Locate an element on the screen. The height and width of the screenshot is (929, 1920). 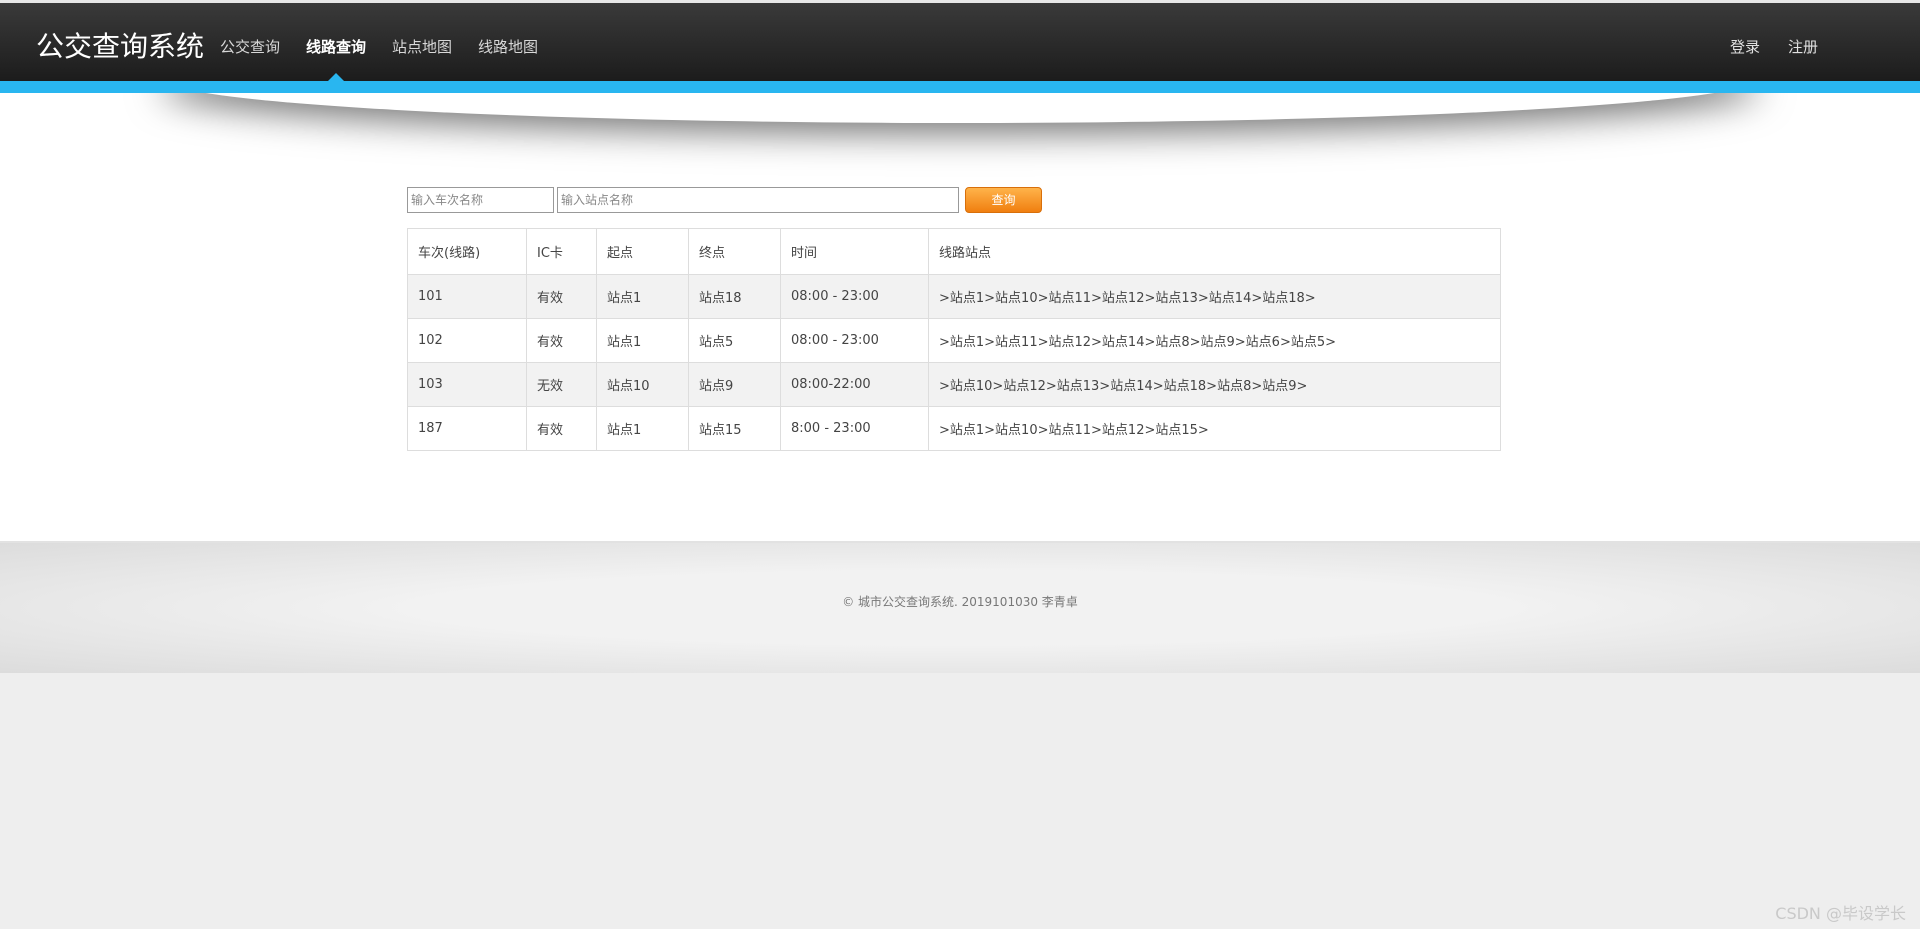
search-bar: 查询 is located at coordinates (724, 200).